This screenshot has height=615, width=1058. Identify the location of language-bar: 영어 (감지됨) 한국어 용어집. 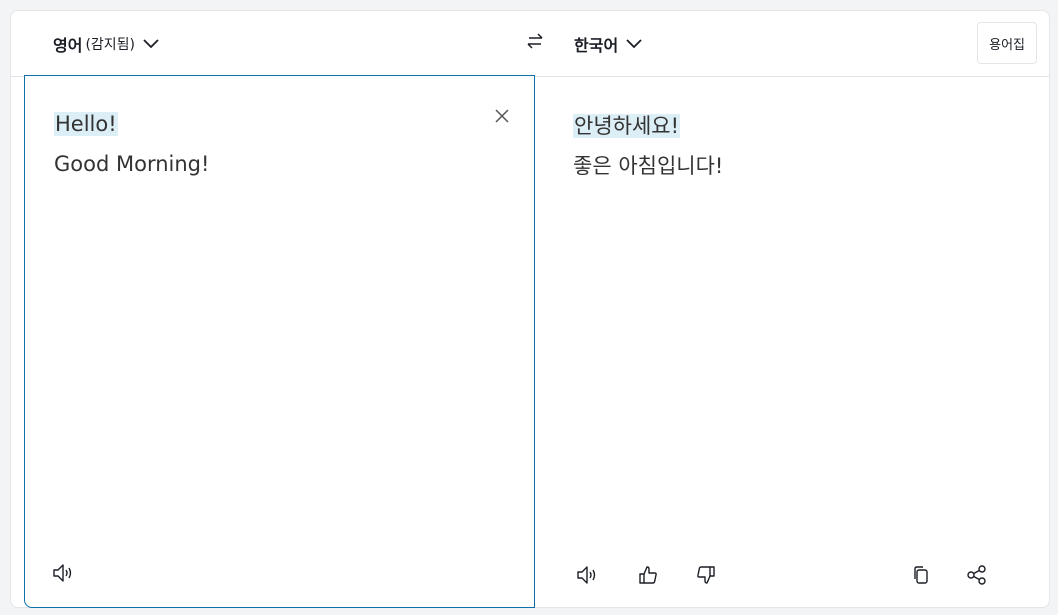
(530, 44).